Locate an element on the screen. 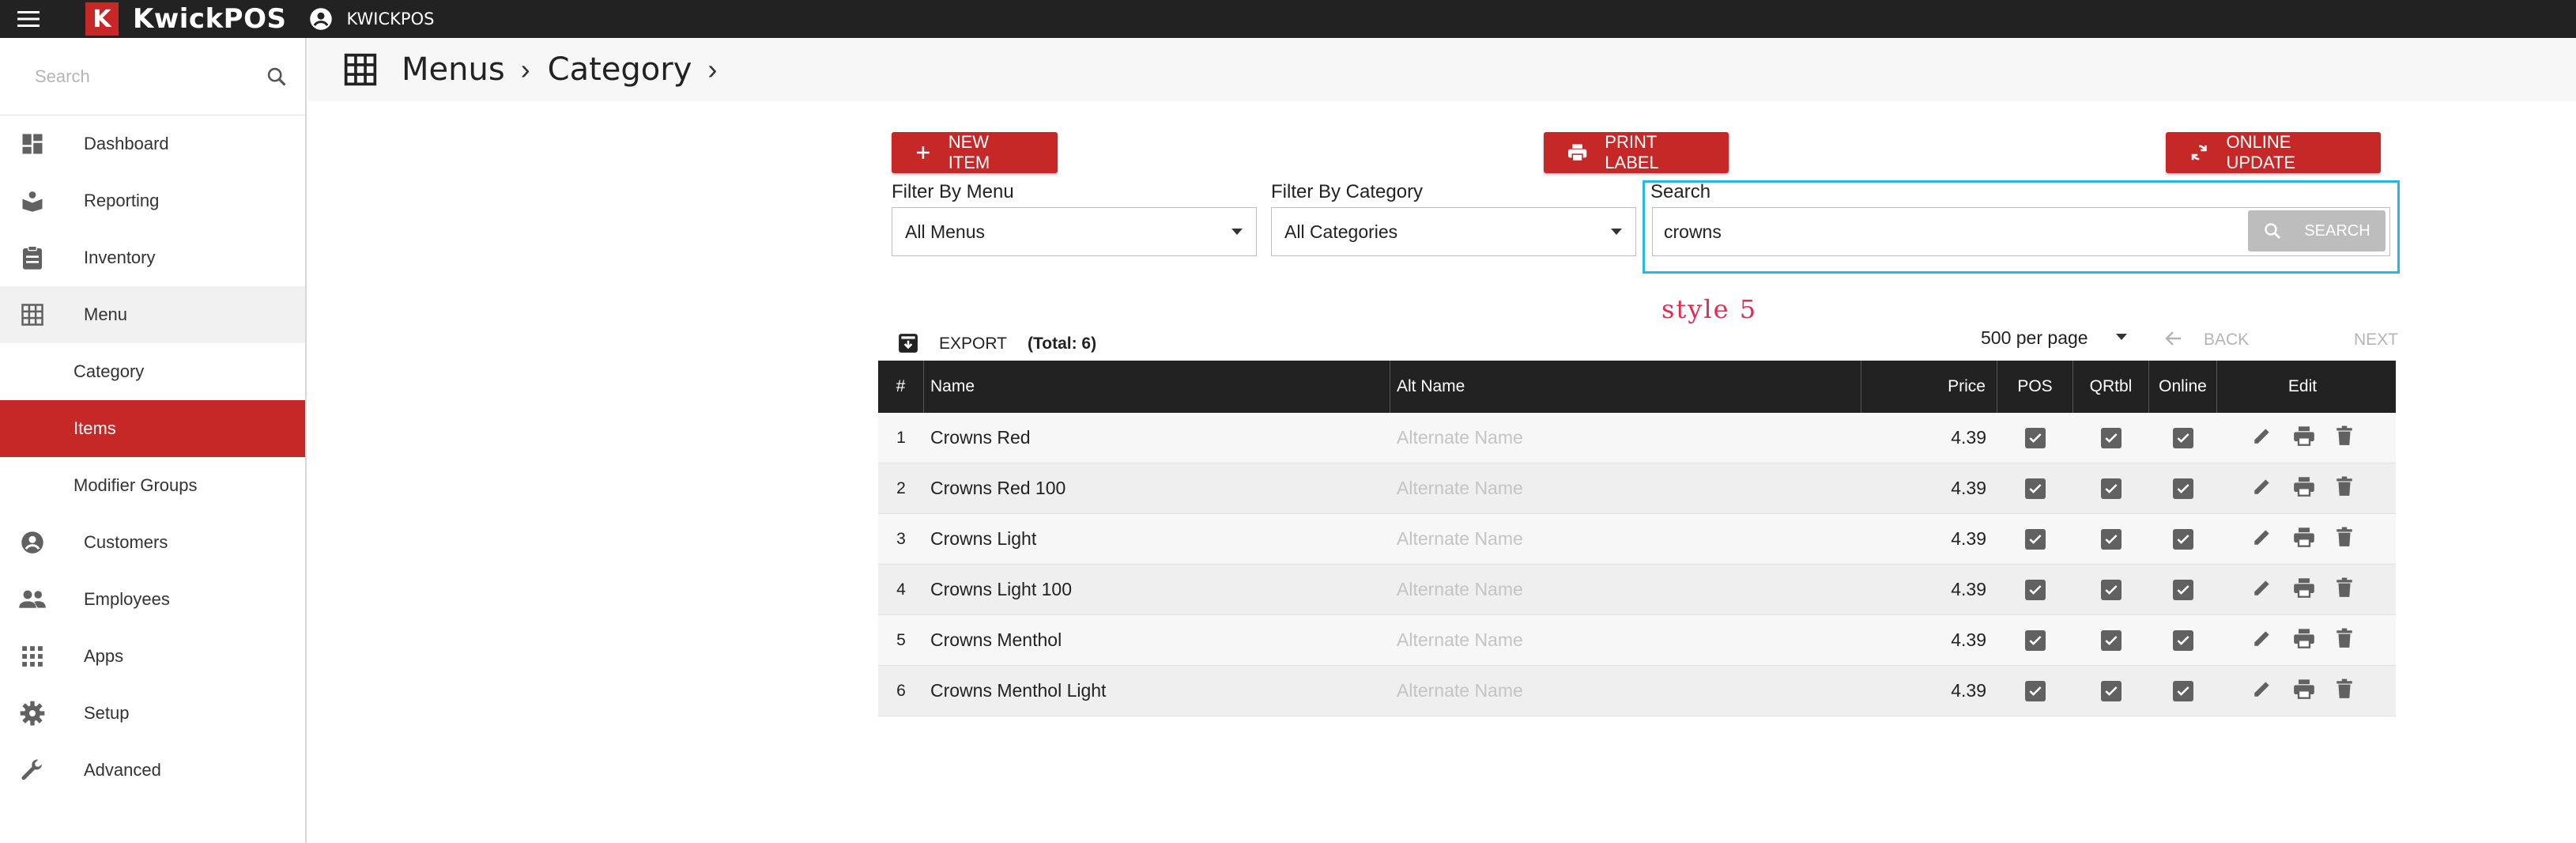 The height and width of the screenshot is (843, 2576). sidebar-item-apps: Apps is located at coordinates (152, 656).